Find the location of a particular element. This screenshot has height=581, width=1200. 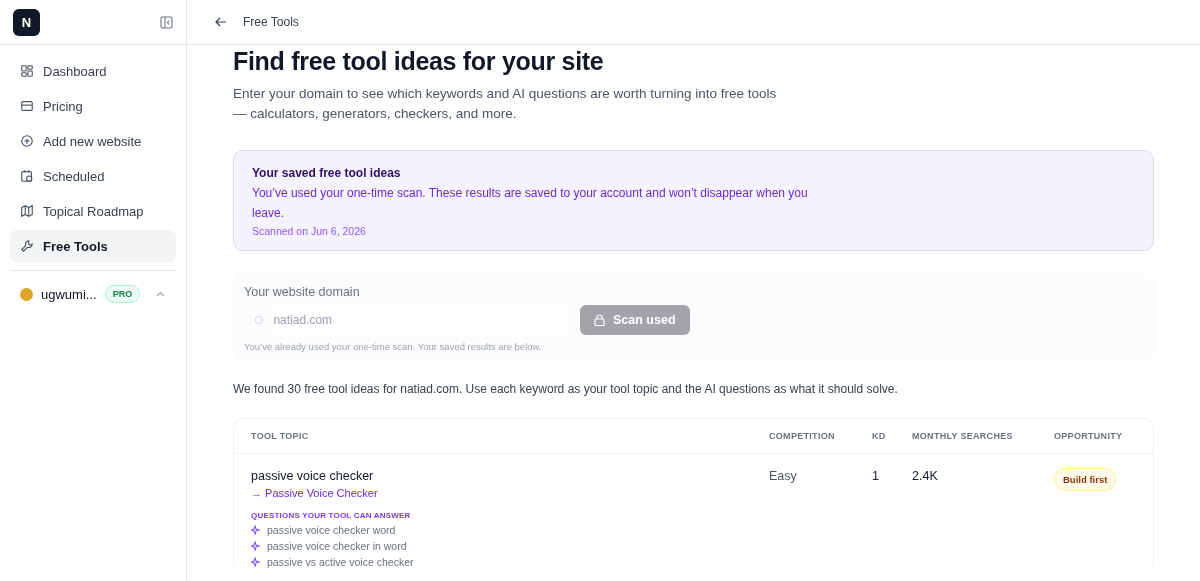

searches-cell-text: 2.4K is located at coordinates (925, 476).